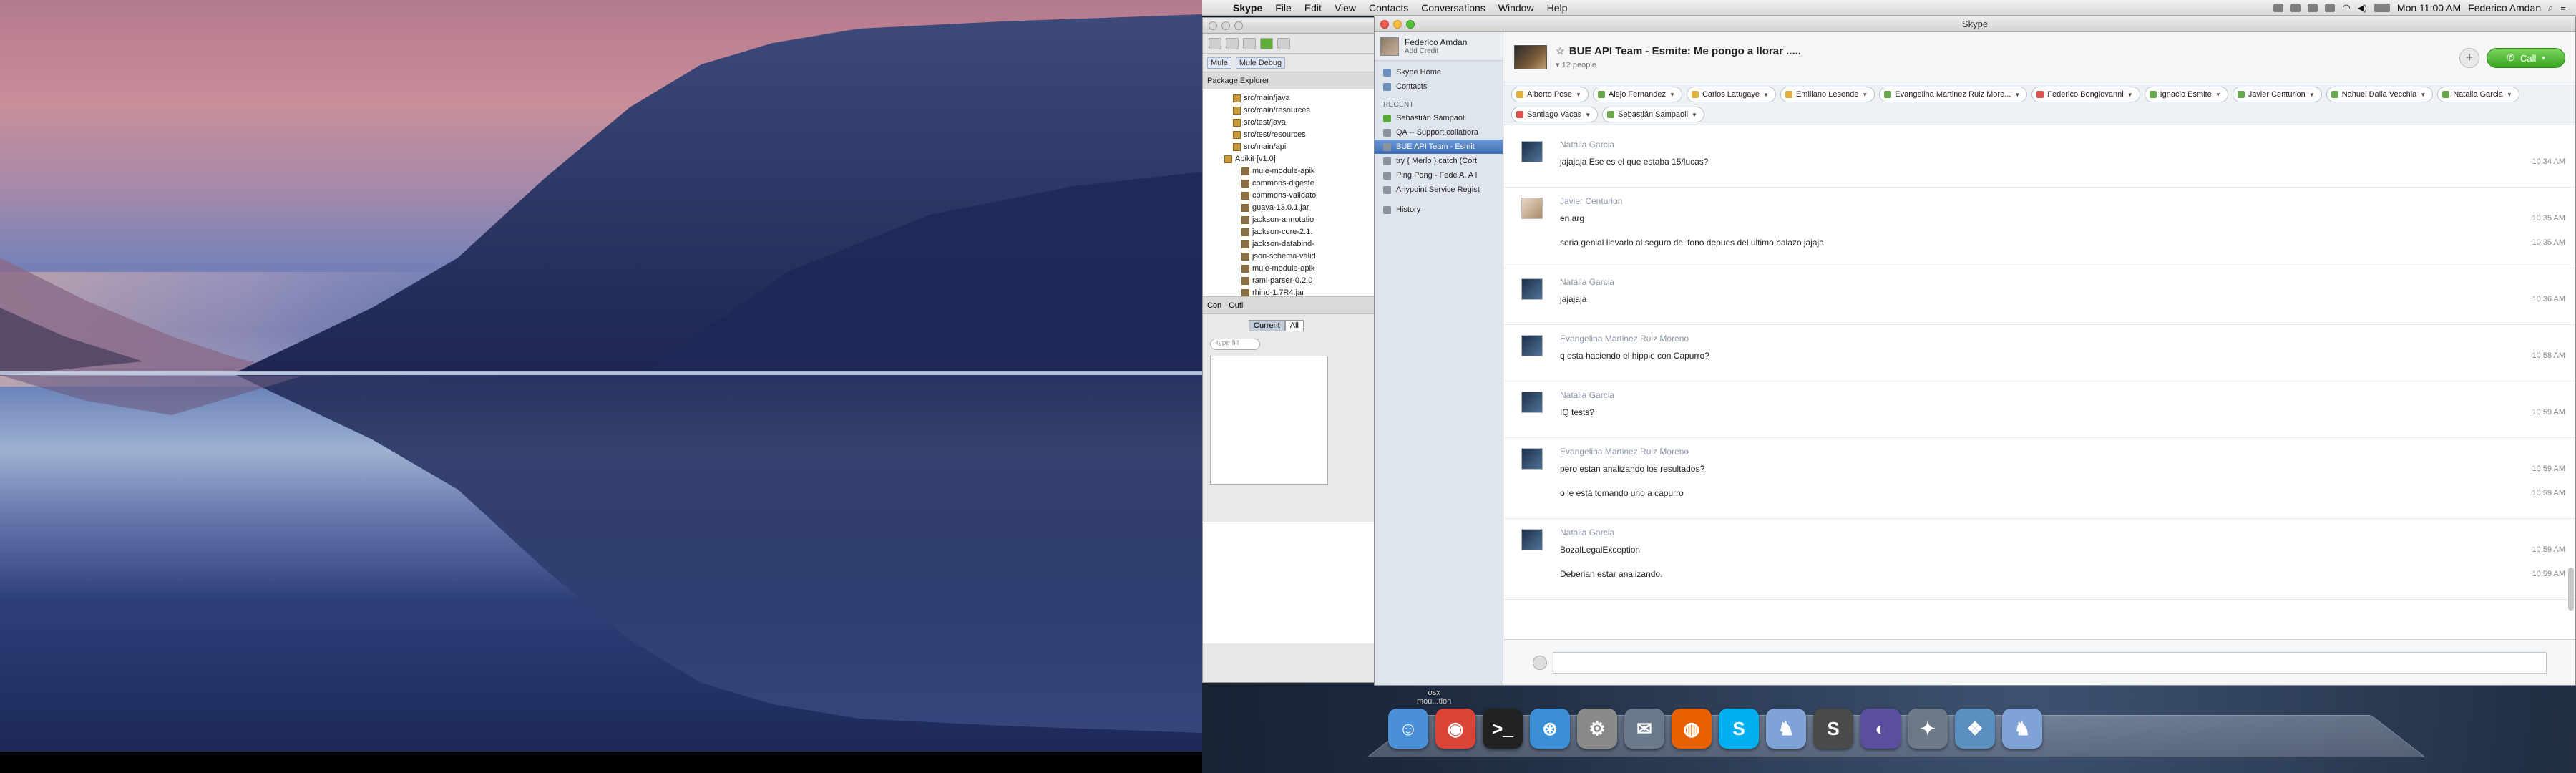  Describe the element at coordinates (2022, 729) in the screenshot. I see `dock-rabbit-2-icon: ♞` at that location.